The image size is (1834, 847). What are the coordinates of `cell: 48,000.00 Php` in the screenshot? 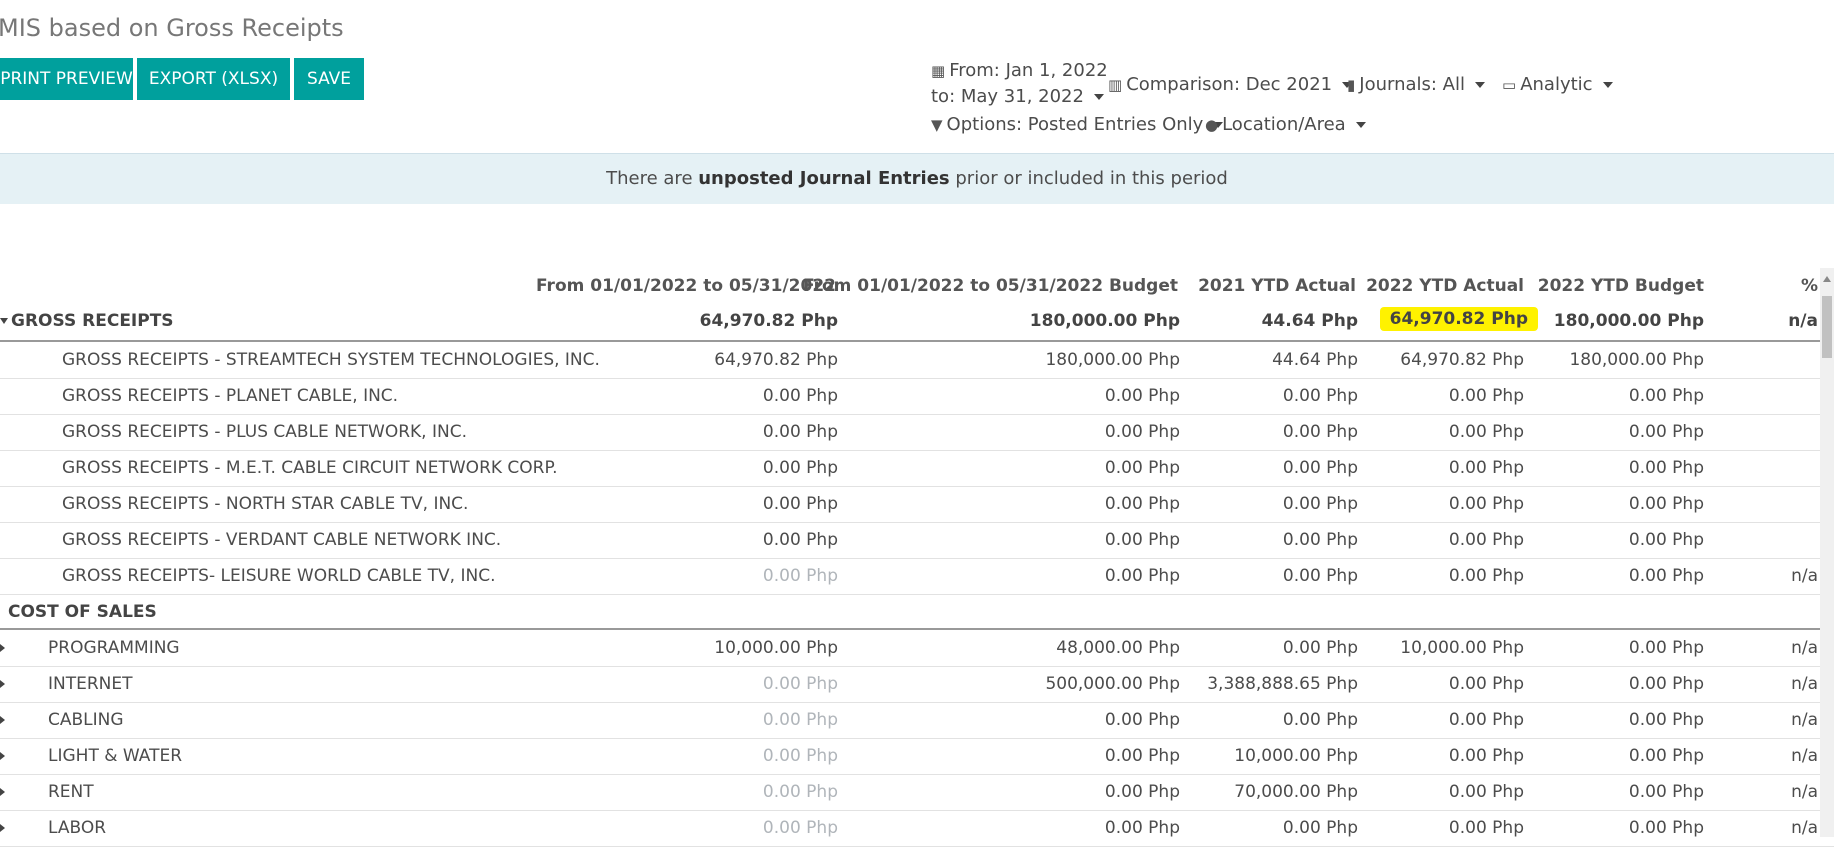 It's located at (1118, 648).